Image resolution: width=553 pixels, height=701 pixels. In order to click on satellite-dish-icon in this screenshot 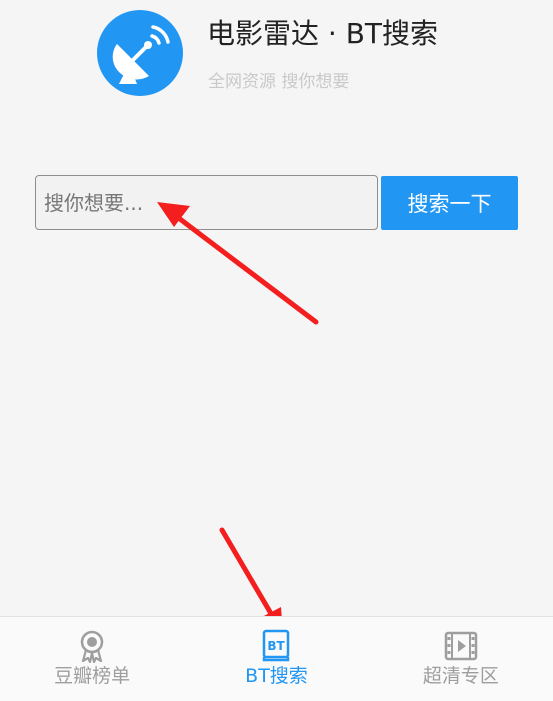, I will do `click(140, 53)`.